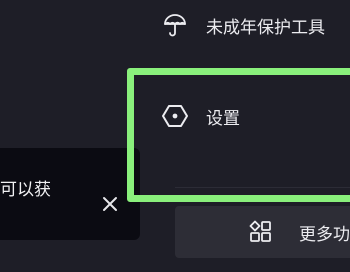 The image size is (350, 272). I want to click on menu-item-settings-label: 设置, so click(223, 118).